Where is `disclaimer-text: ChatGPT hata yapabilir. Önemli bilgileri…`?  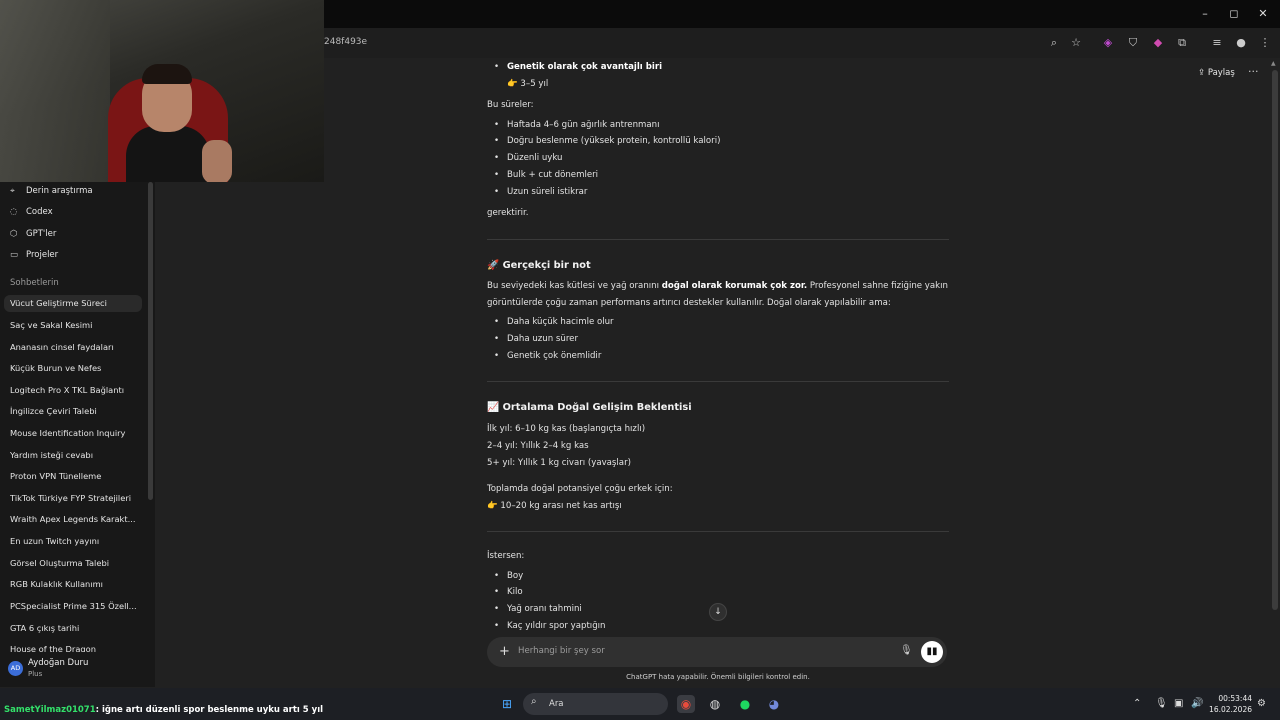
disclaimer-text: ChatGPT hata yapabilir. Önemli bilgileri… is located at coordinates (718, 677).